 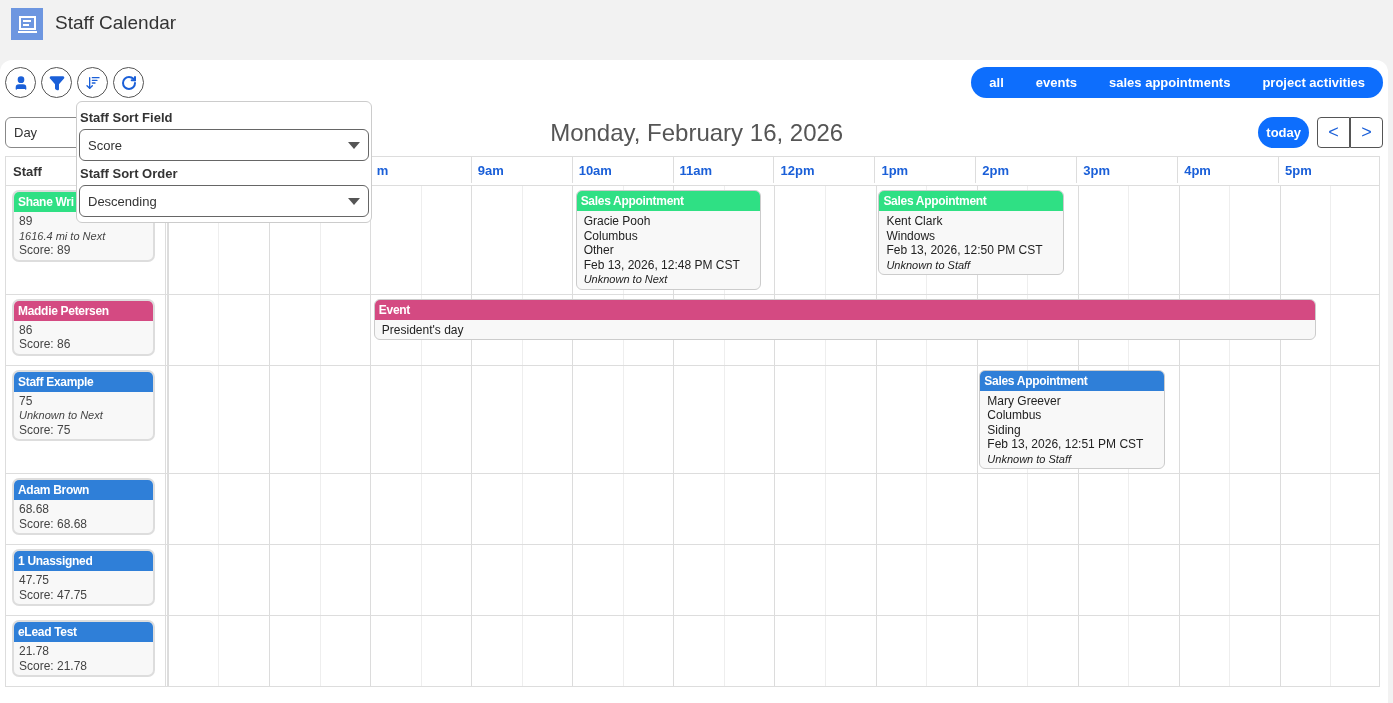 I want to click on detail-text: Kent Clark, so click(x=915, y=221).